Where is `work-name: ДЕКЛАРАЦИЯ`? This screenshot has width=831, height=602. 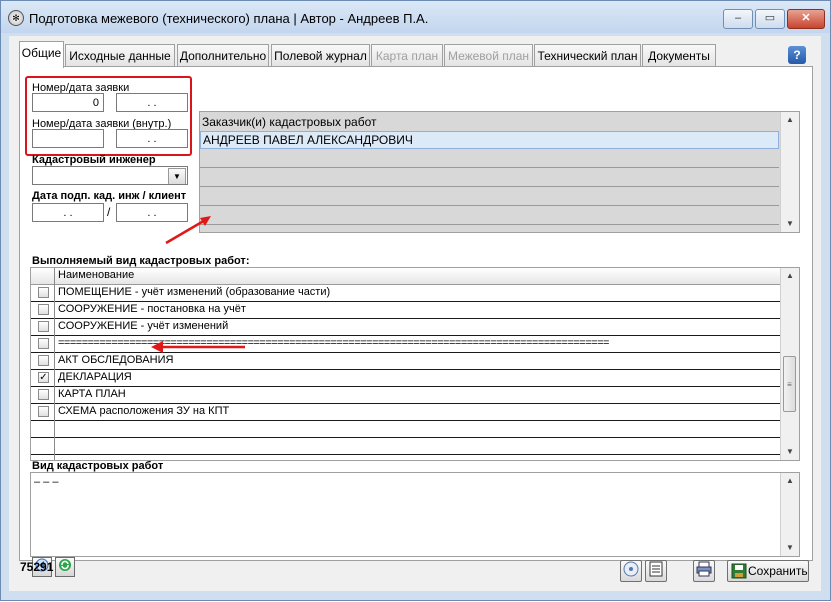
work-name: ДЕКЛАРАЦИЯ is located at coordinates (95, 377).